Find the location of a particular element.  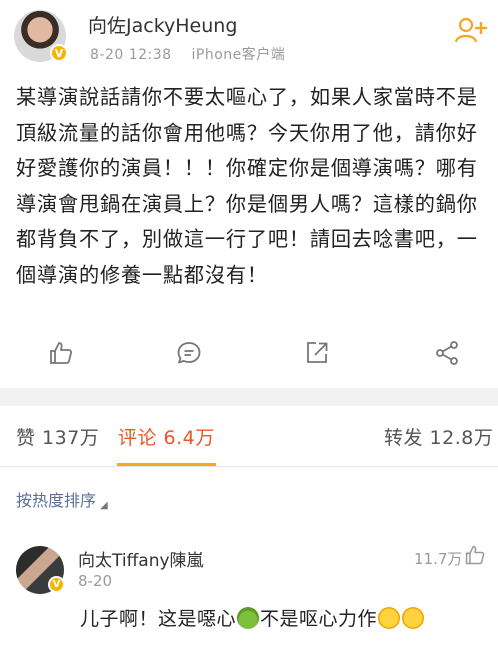

active-tab-indicator is located at coordinates (166, 464).